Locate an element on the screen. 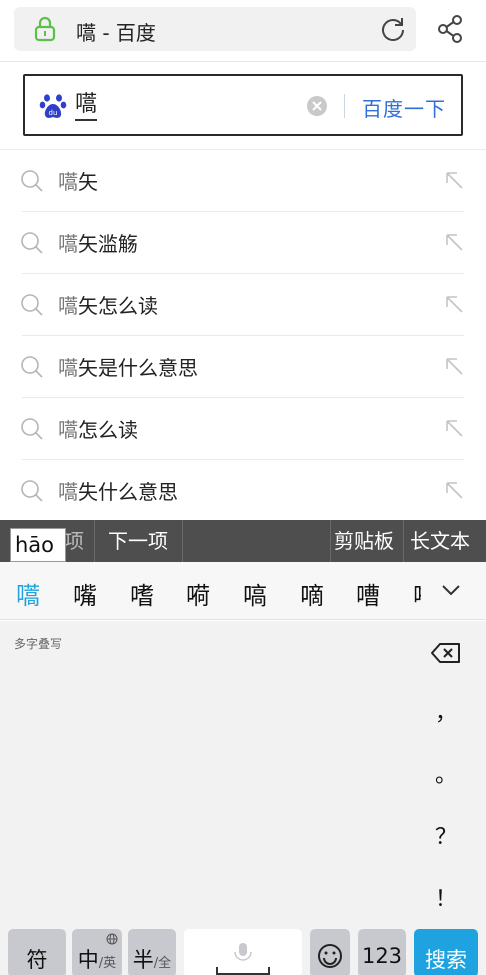 The height and width of the screenshot is (975, 486). page-title: 嚆 - 百度 is located at coordinates (116, 33).